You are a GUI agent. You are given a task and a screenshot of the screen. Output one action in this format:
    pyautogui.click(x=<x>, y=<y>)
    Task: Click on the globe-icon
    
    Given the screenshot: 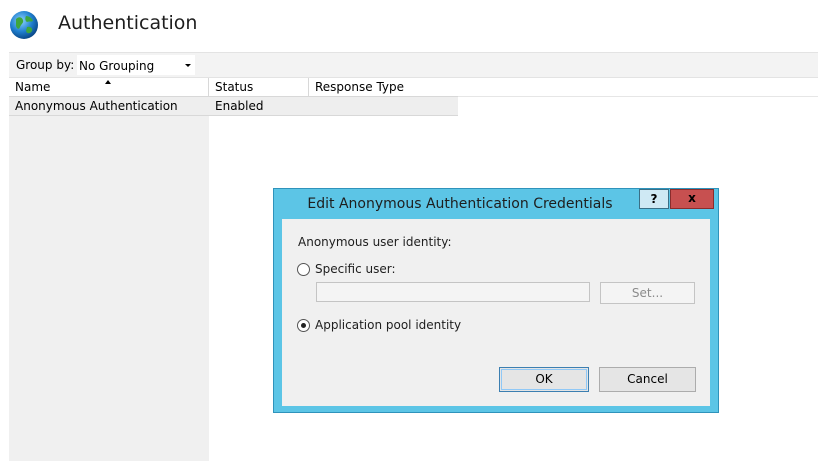 What is the action you would take?
    pyautogui.click(x=24, y=25)
    